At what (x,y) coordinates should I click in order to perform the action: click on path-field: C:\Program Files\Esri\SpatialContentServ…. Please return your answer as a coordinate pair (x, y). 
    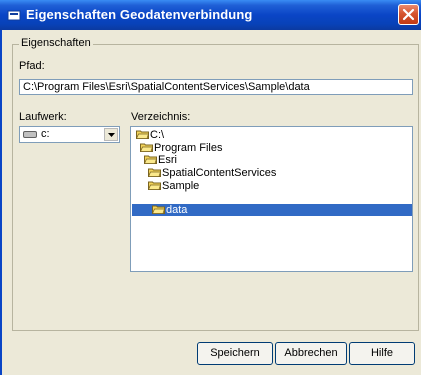
    Looking at the image, I should click on (216, 87).